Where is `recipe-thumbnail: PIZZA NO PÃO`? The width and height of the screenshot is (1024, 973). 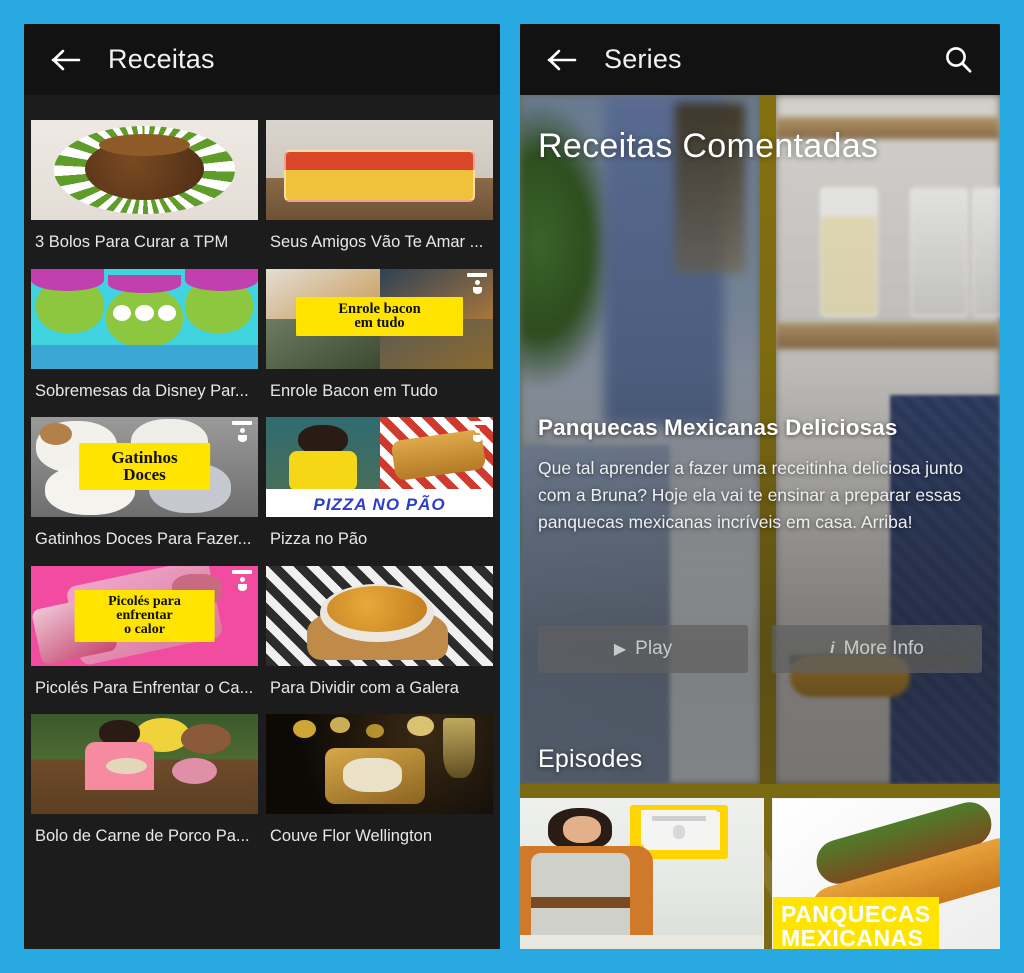
recipe-thumbnail: PIZZA NO PÃO is located at coordinates (379, 467).